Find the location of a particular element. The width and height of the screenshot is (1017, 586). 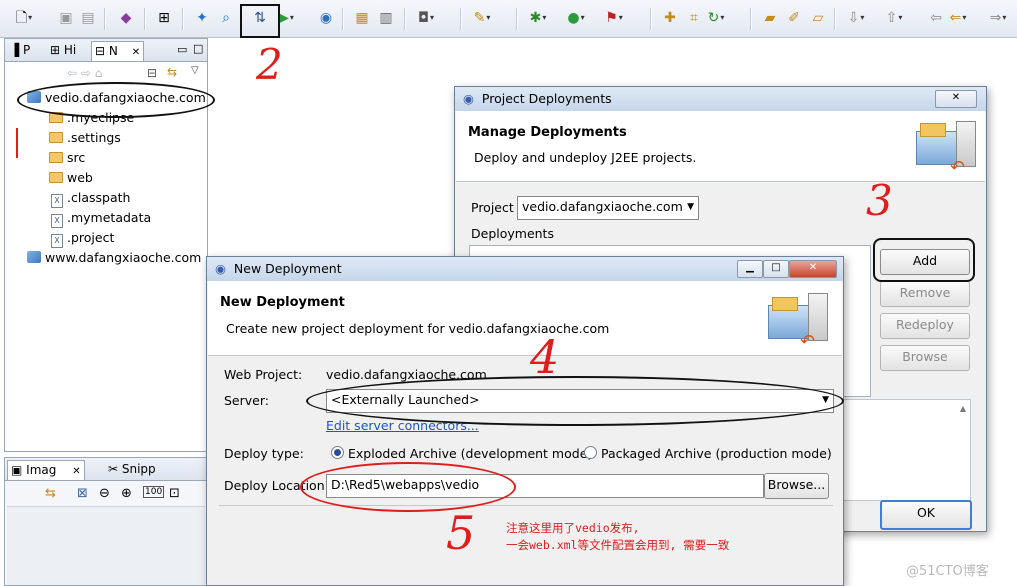

pencil-icon: ✐ is located at coordinates (794, 18).